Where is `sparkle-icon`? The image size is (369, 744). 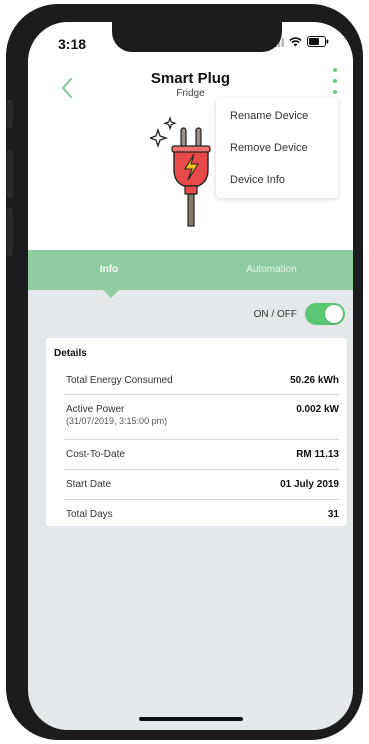
sparkle-icon is located at coordinates (163, 132).